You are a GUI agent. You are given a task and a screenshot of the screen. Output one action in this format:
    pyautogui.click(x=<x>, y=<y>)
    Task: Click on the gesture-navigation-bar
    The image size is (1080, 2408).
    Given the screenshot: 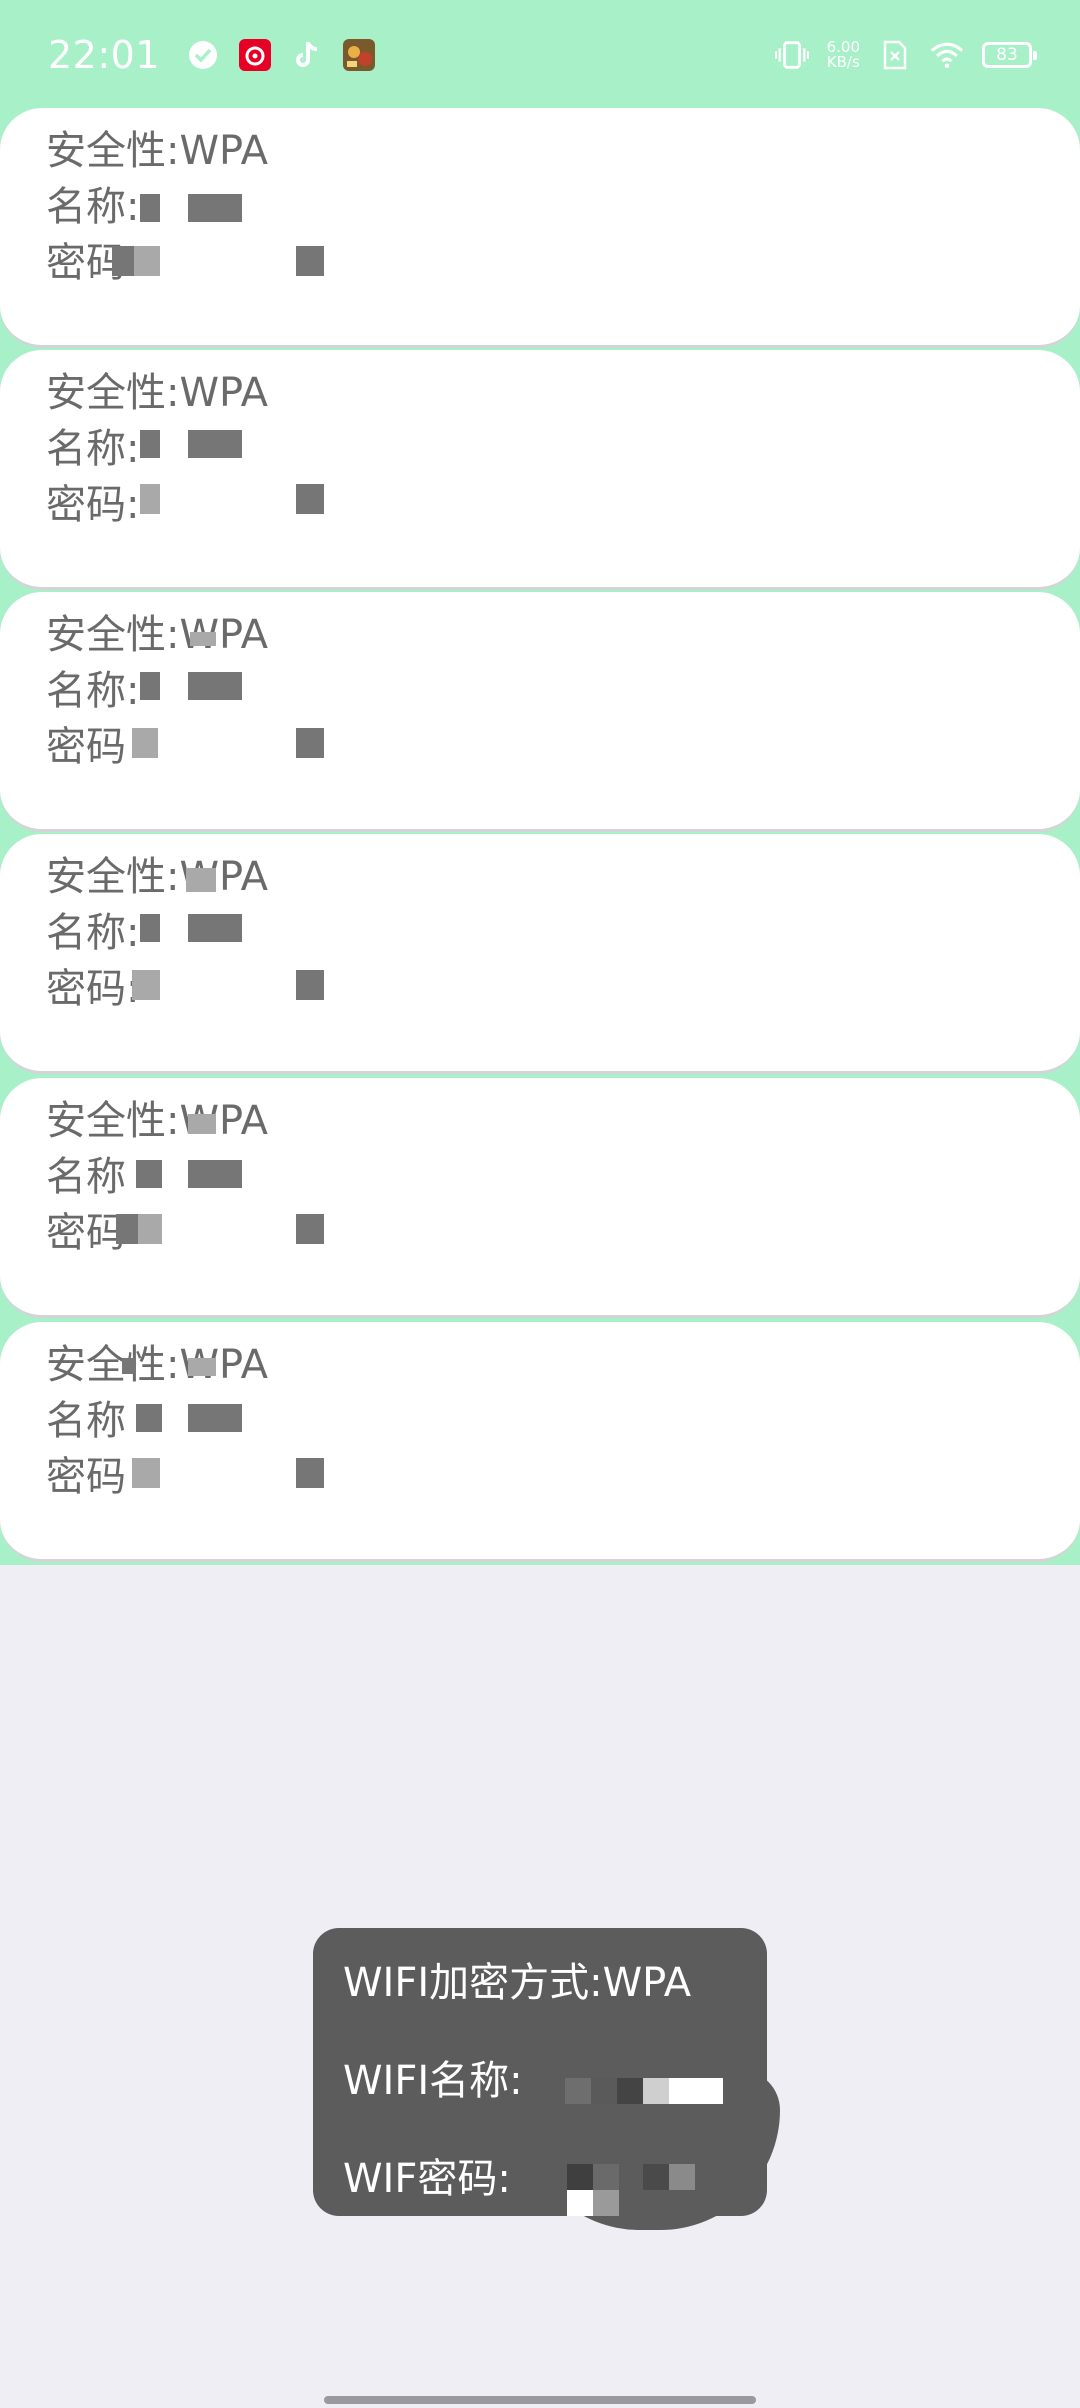 What is the action you would take?
    pyautogui.click(x=540, y=2400)
    